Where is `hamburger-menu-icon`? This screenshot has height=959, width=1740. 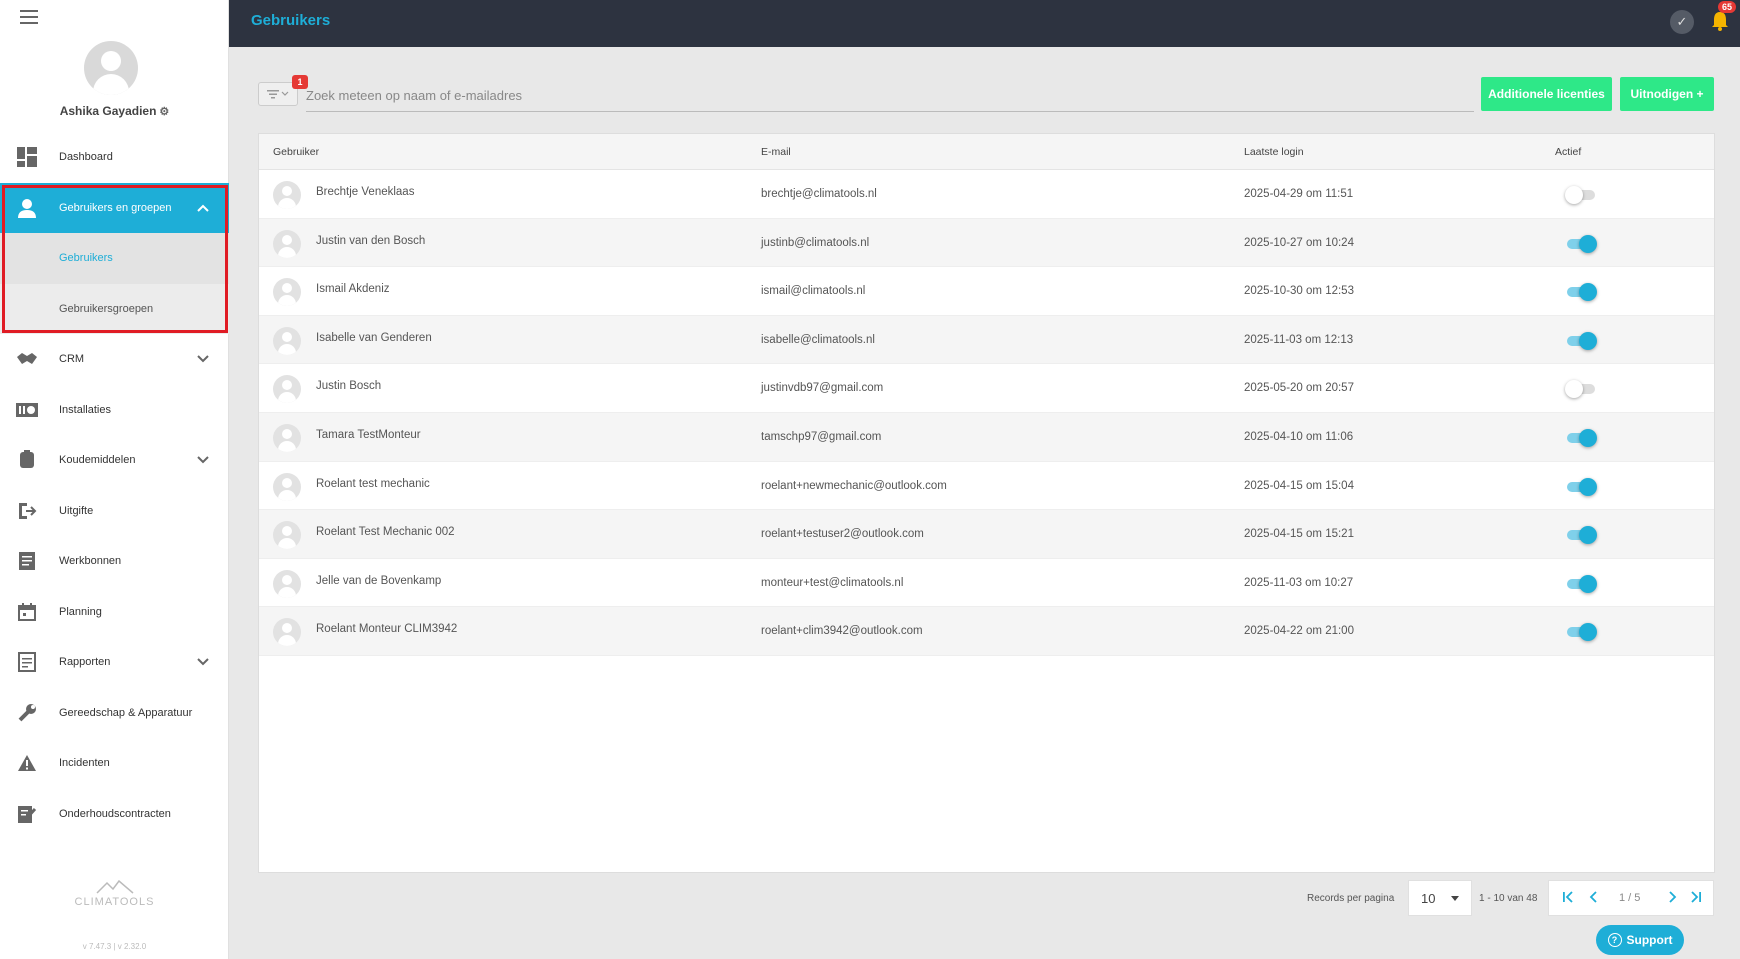
hamburger-menu-icon is located at coordinates (29, 17).